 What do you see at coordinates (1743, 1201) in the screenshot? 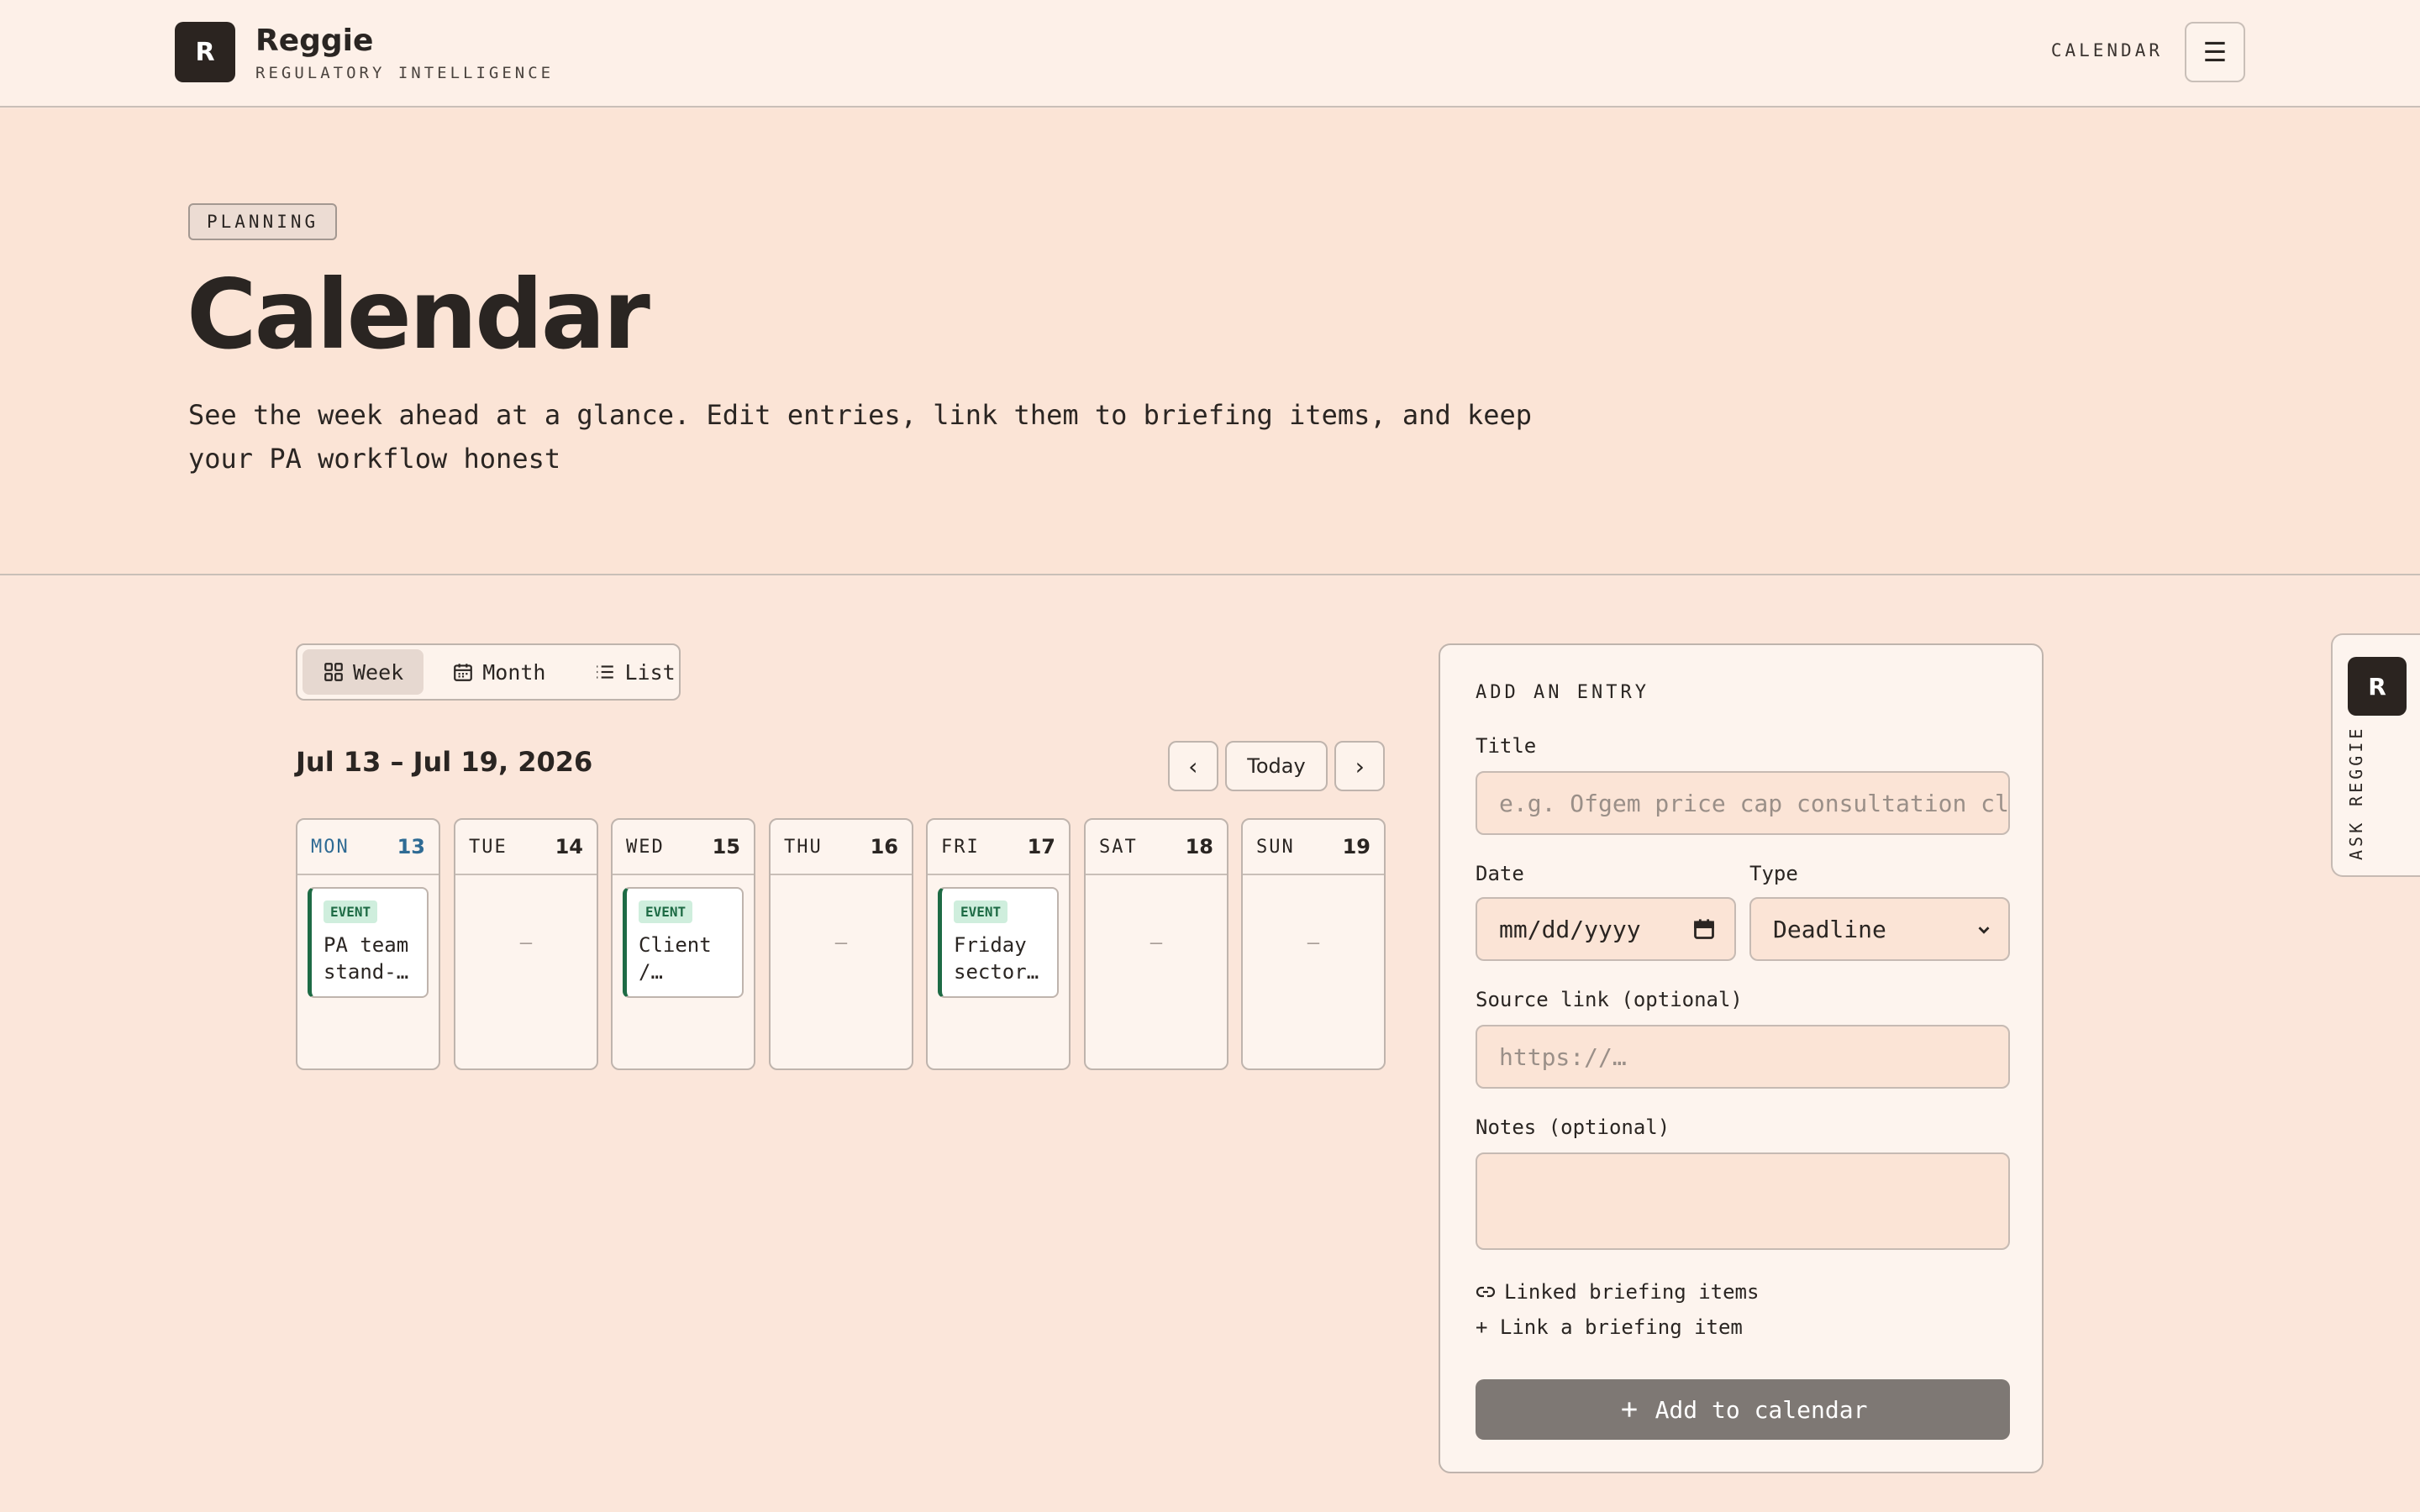
I see `notes-textarea` at bounding box center [1743, 1201].